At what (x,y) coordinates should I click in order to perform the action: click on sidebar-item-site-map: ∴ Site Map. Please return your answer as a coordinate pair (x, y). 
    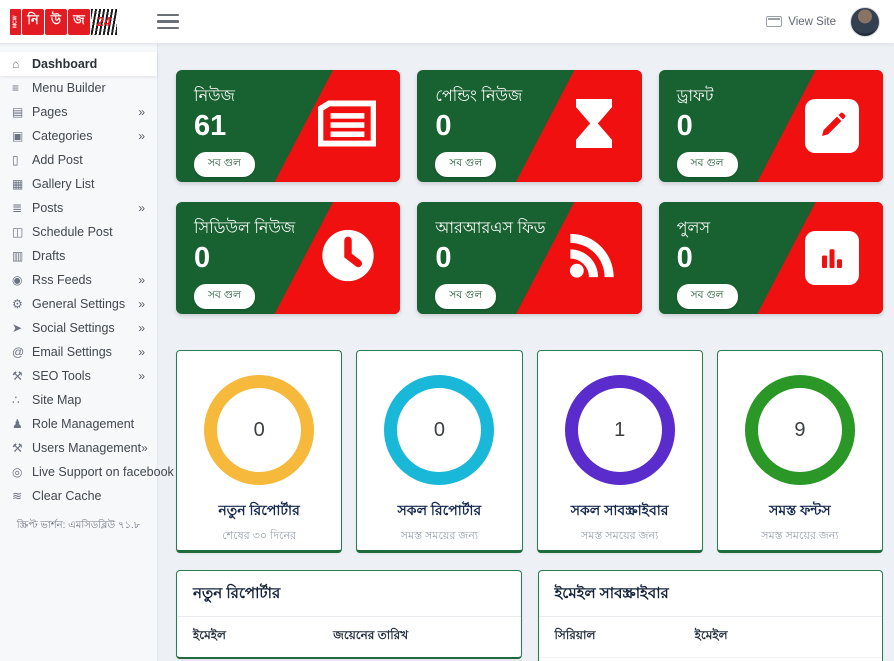
    Looking at the image, I should click on (78, 400).